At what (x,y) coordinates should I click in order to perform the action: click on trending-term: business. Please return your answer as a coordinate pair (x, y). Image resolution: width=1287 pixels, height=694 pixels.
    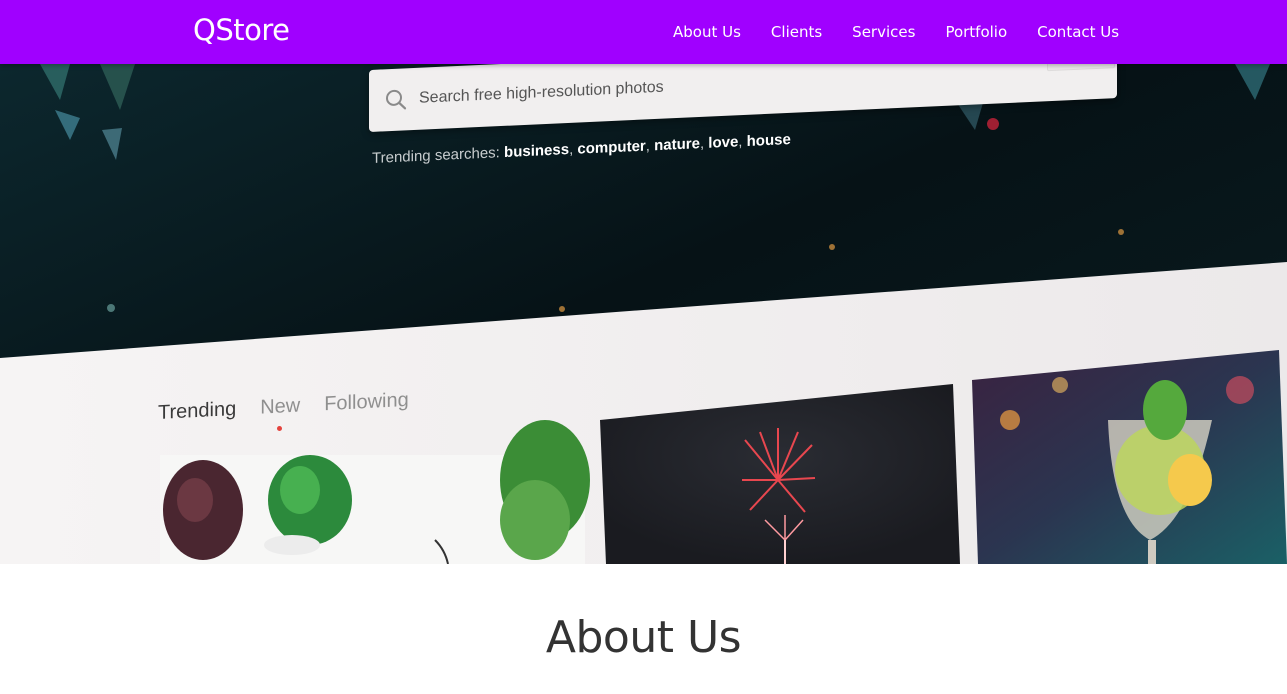
    Looking at the image, I should click on (537, 151).